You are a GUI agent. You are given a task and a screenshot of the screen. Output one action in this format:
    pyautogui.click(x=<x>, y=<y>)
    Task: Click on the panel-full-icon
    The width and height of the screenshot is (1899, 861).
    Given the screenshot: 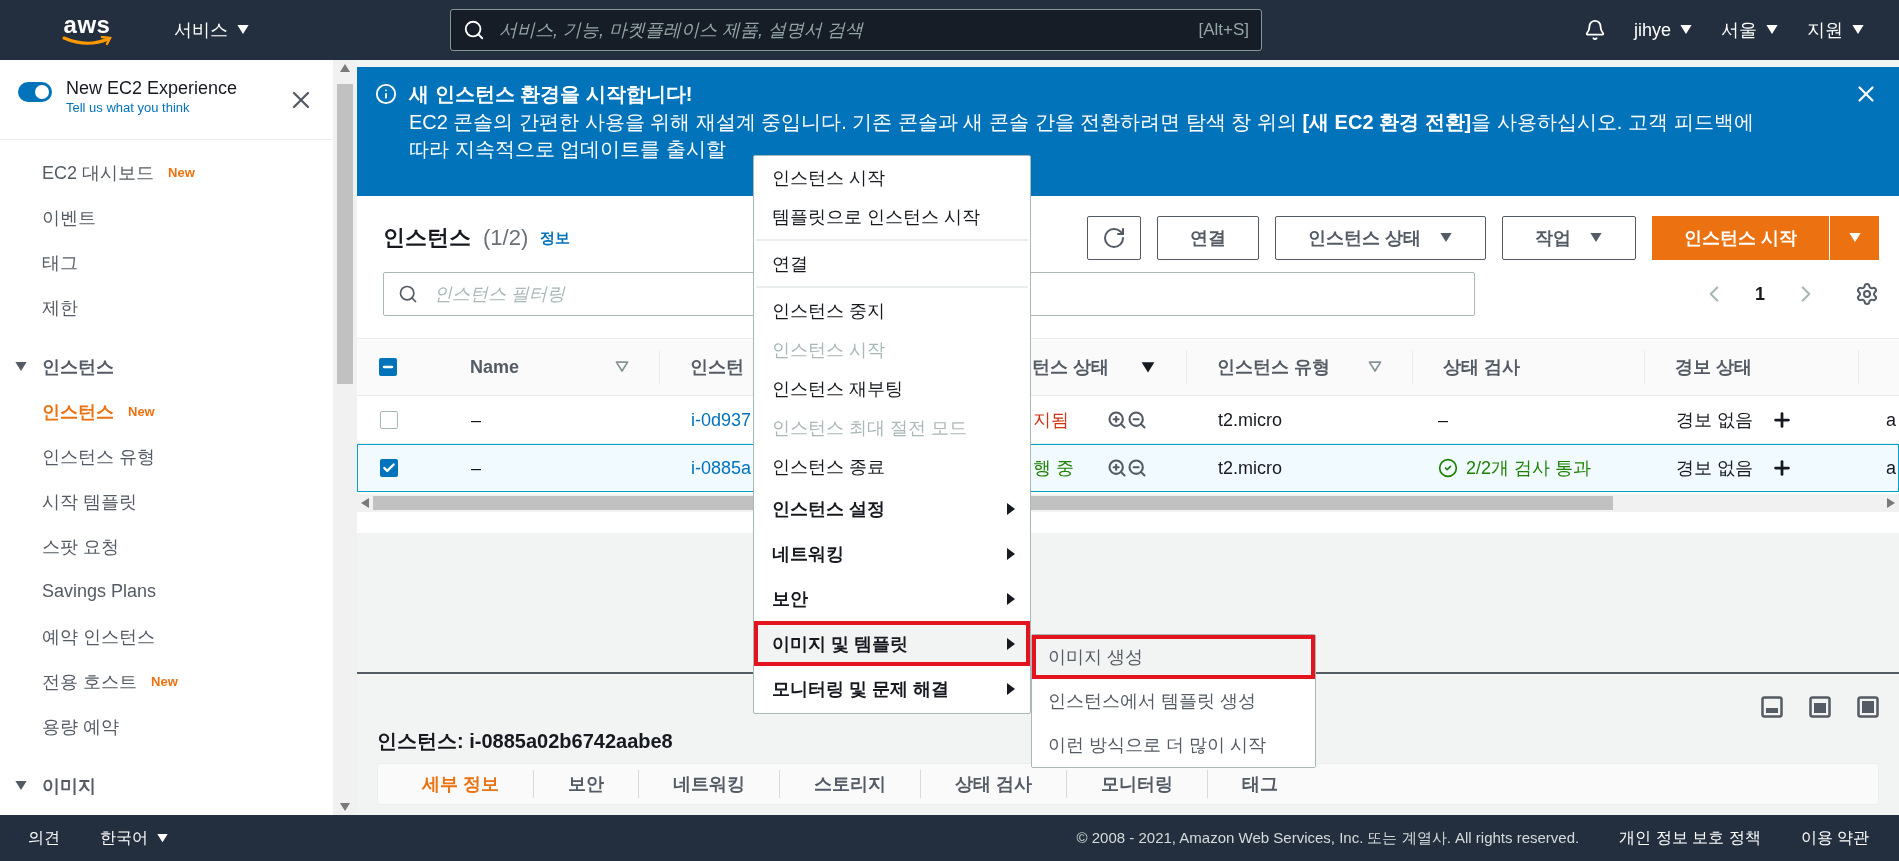 What is the action you would take?
    pyautogui.click(x=1868, y=707)
    